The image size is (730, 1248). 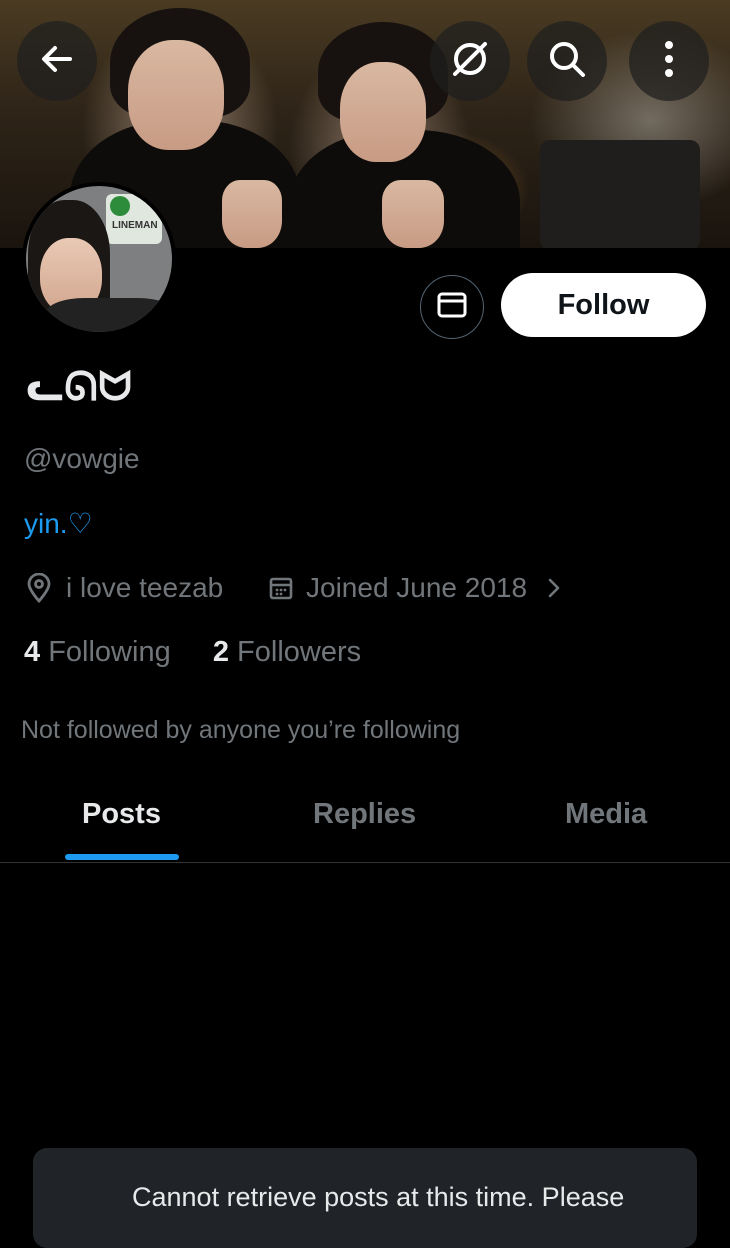 I want to click on location-text: i love teezab, so click(x=145, y=587).